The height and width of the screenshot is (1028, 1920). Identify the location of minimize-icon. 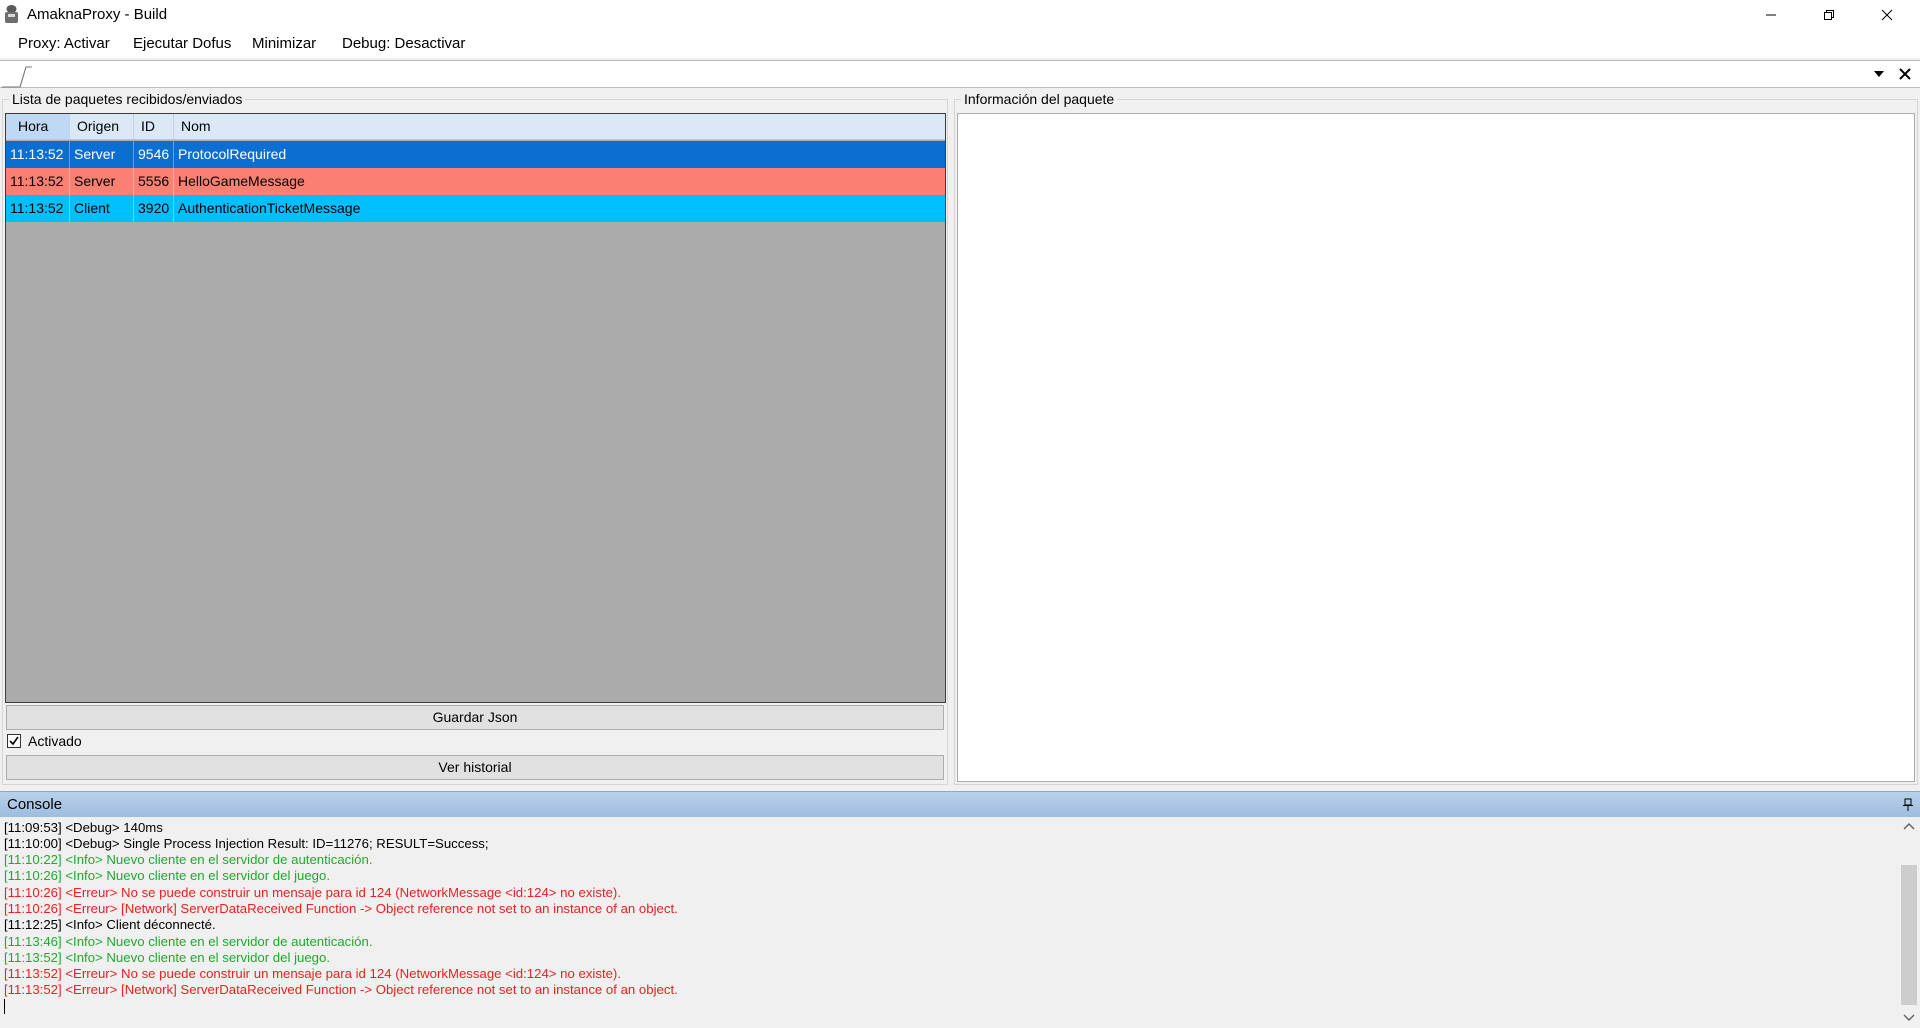
(1771, 14).